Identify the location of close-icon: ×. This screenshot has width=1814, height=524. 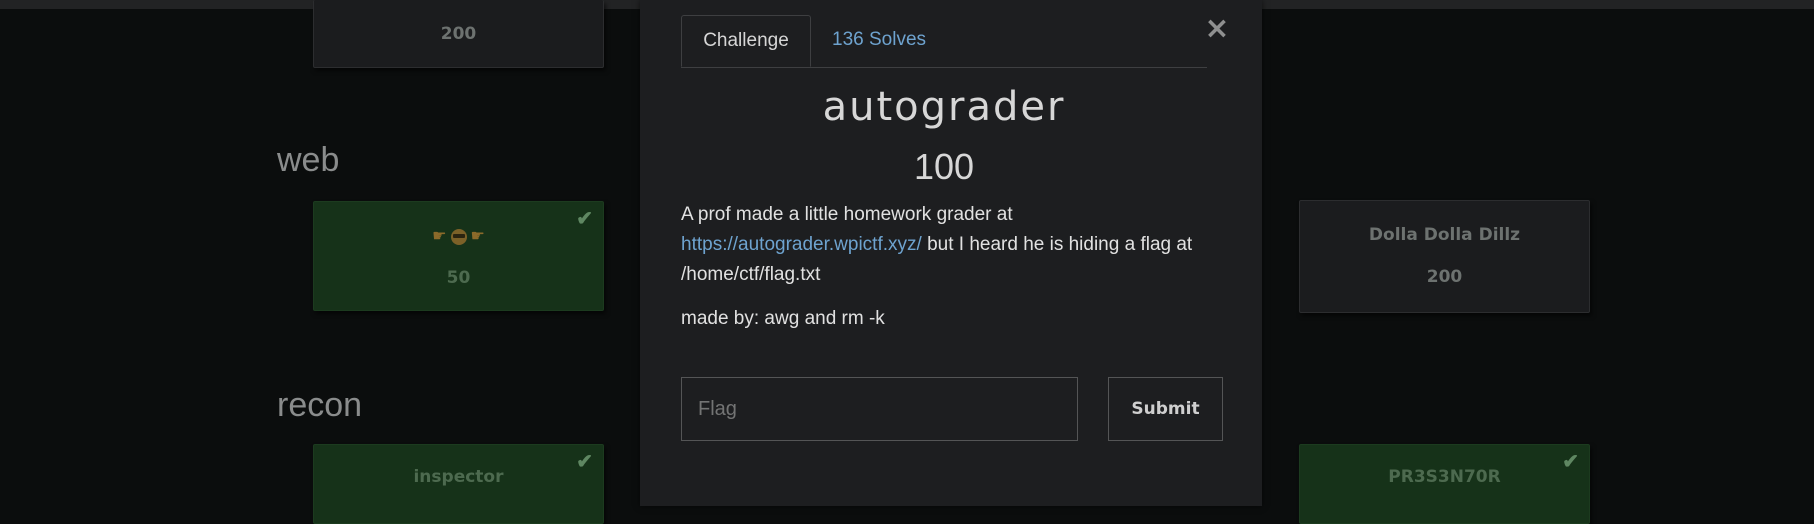
(1217, 29).